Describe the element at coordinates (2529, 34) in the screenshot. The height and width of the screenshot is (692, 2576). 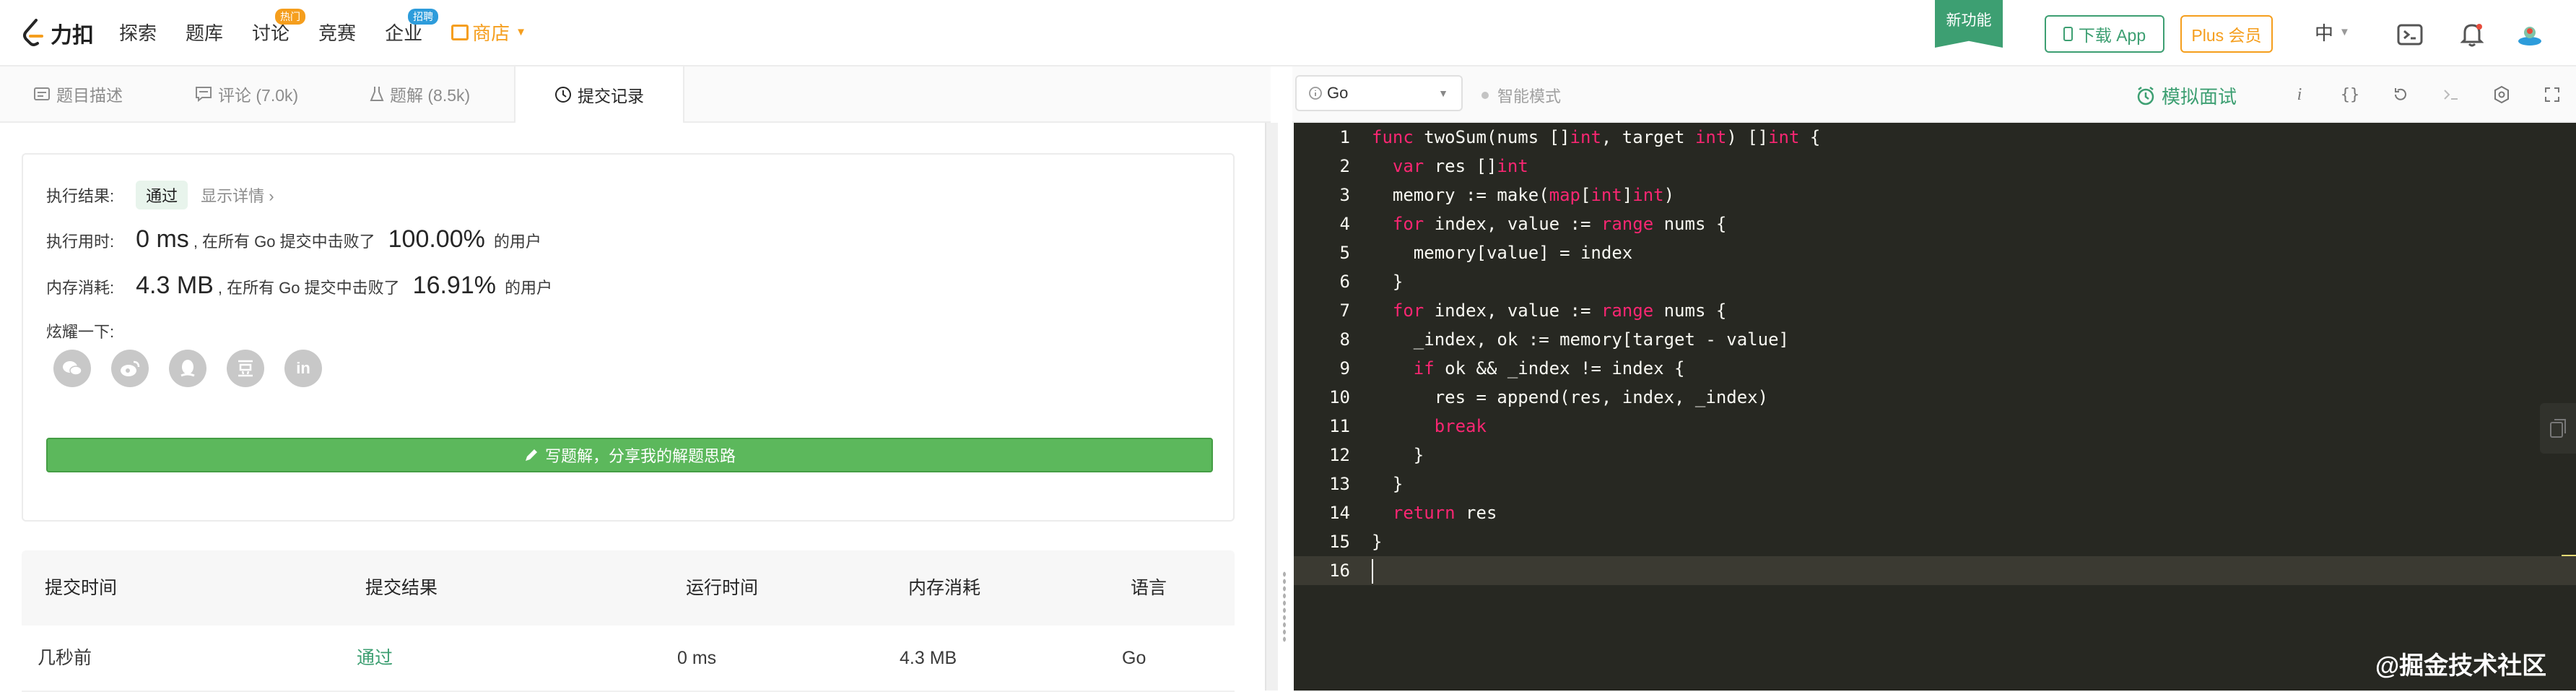
I see `avatar` at that location.